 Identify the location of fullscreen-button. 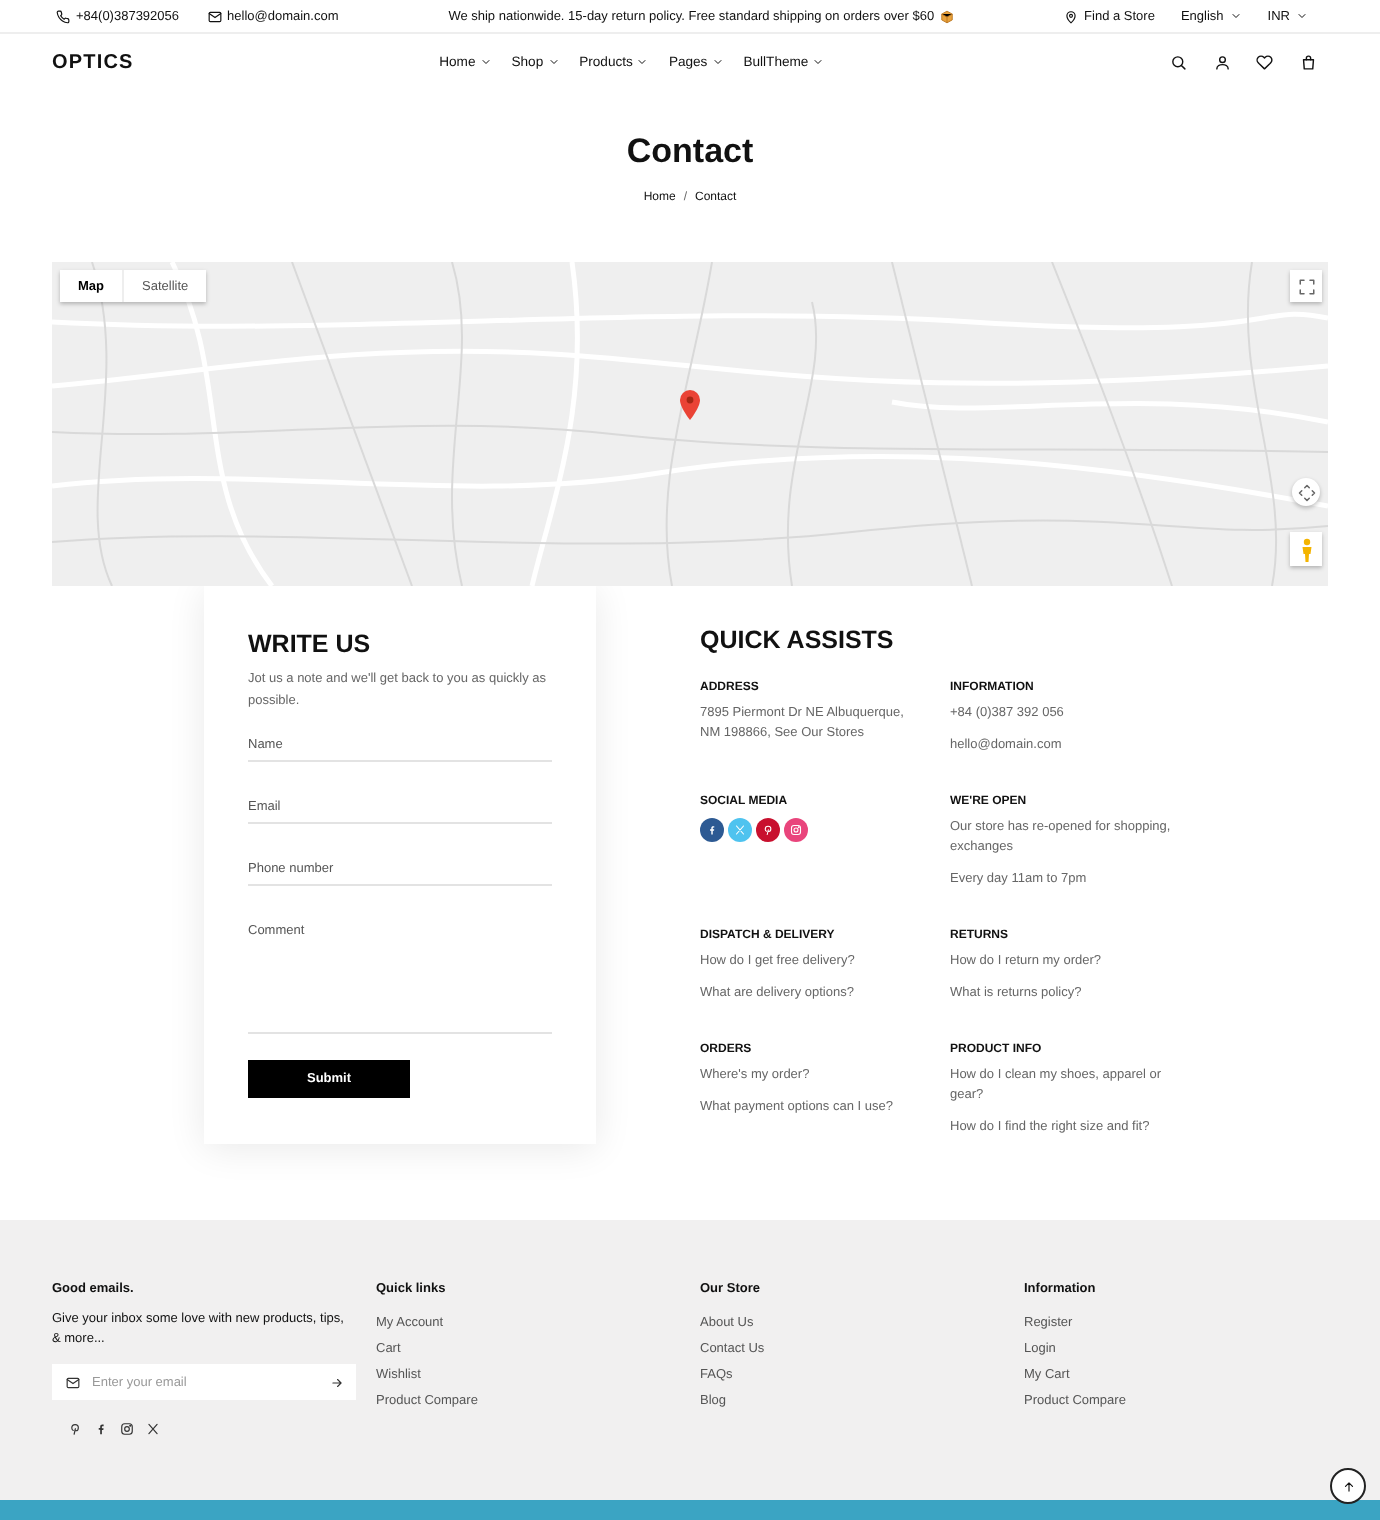
(1306, 286).